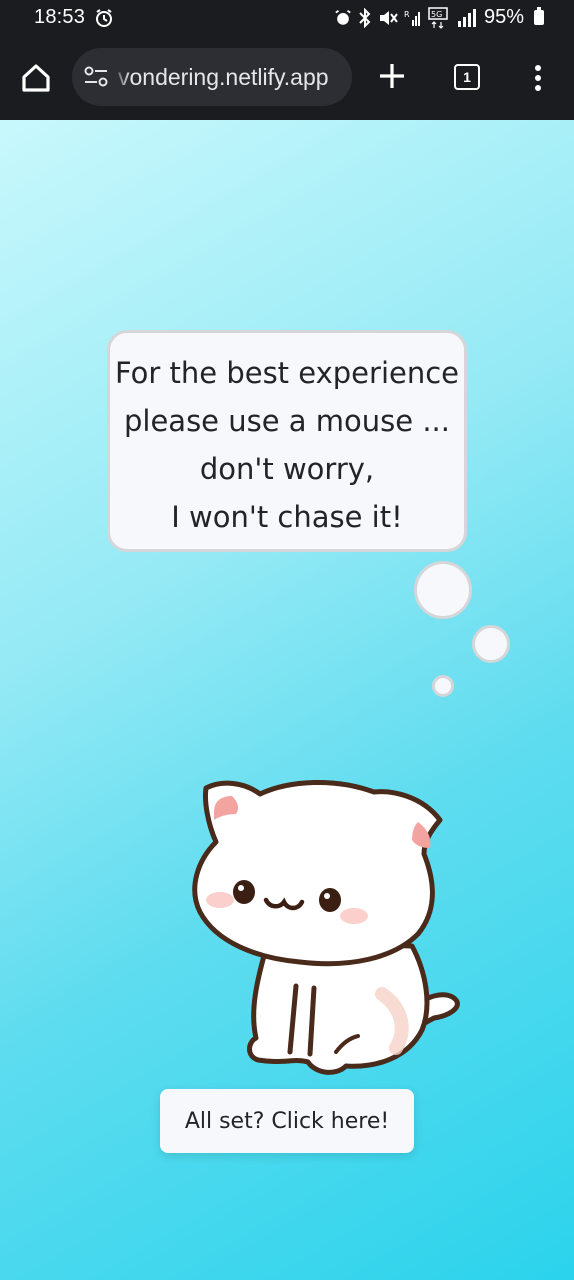 The height and width of the screenshot is (1280, 574). I want to click on all-set-button: All set? Click here!, so click(287, 1121).